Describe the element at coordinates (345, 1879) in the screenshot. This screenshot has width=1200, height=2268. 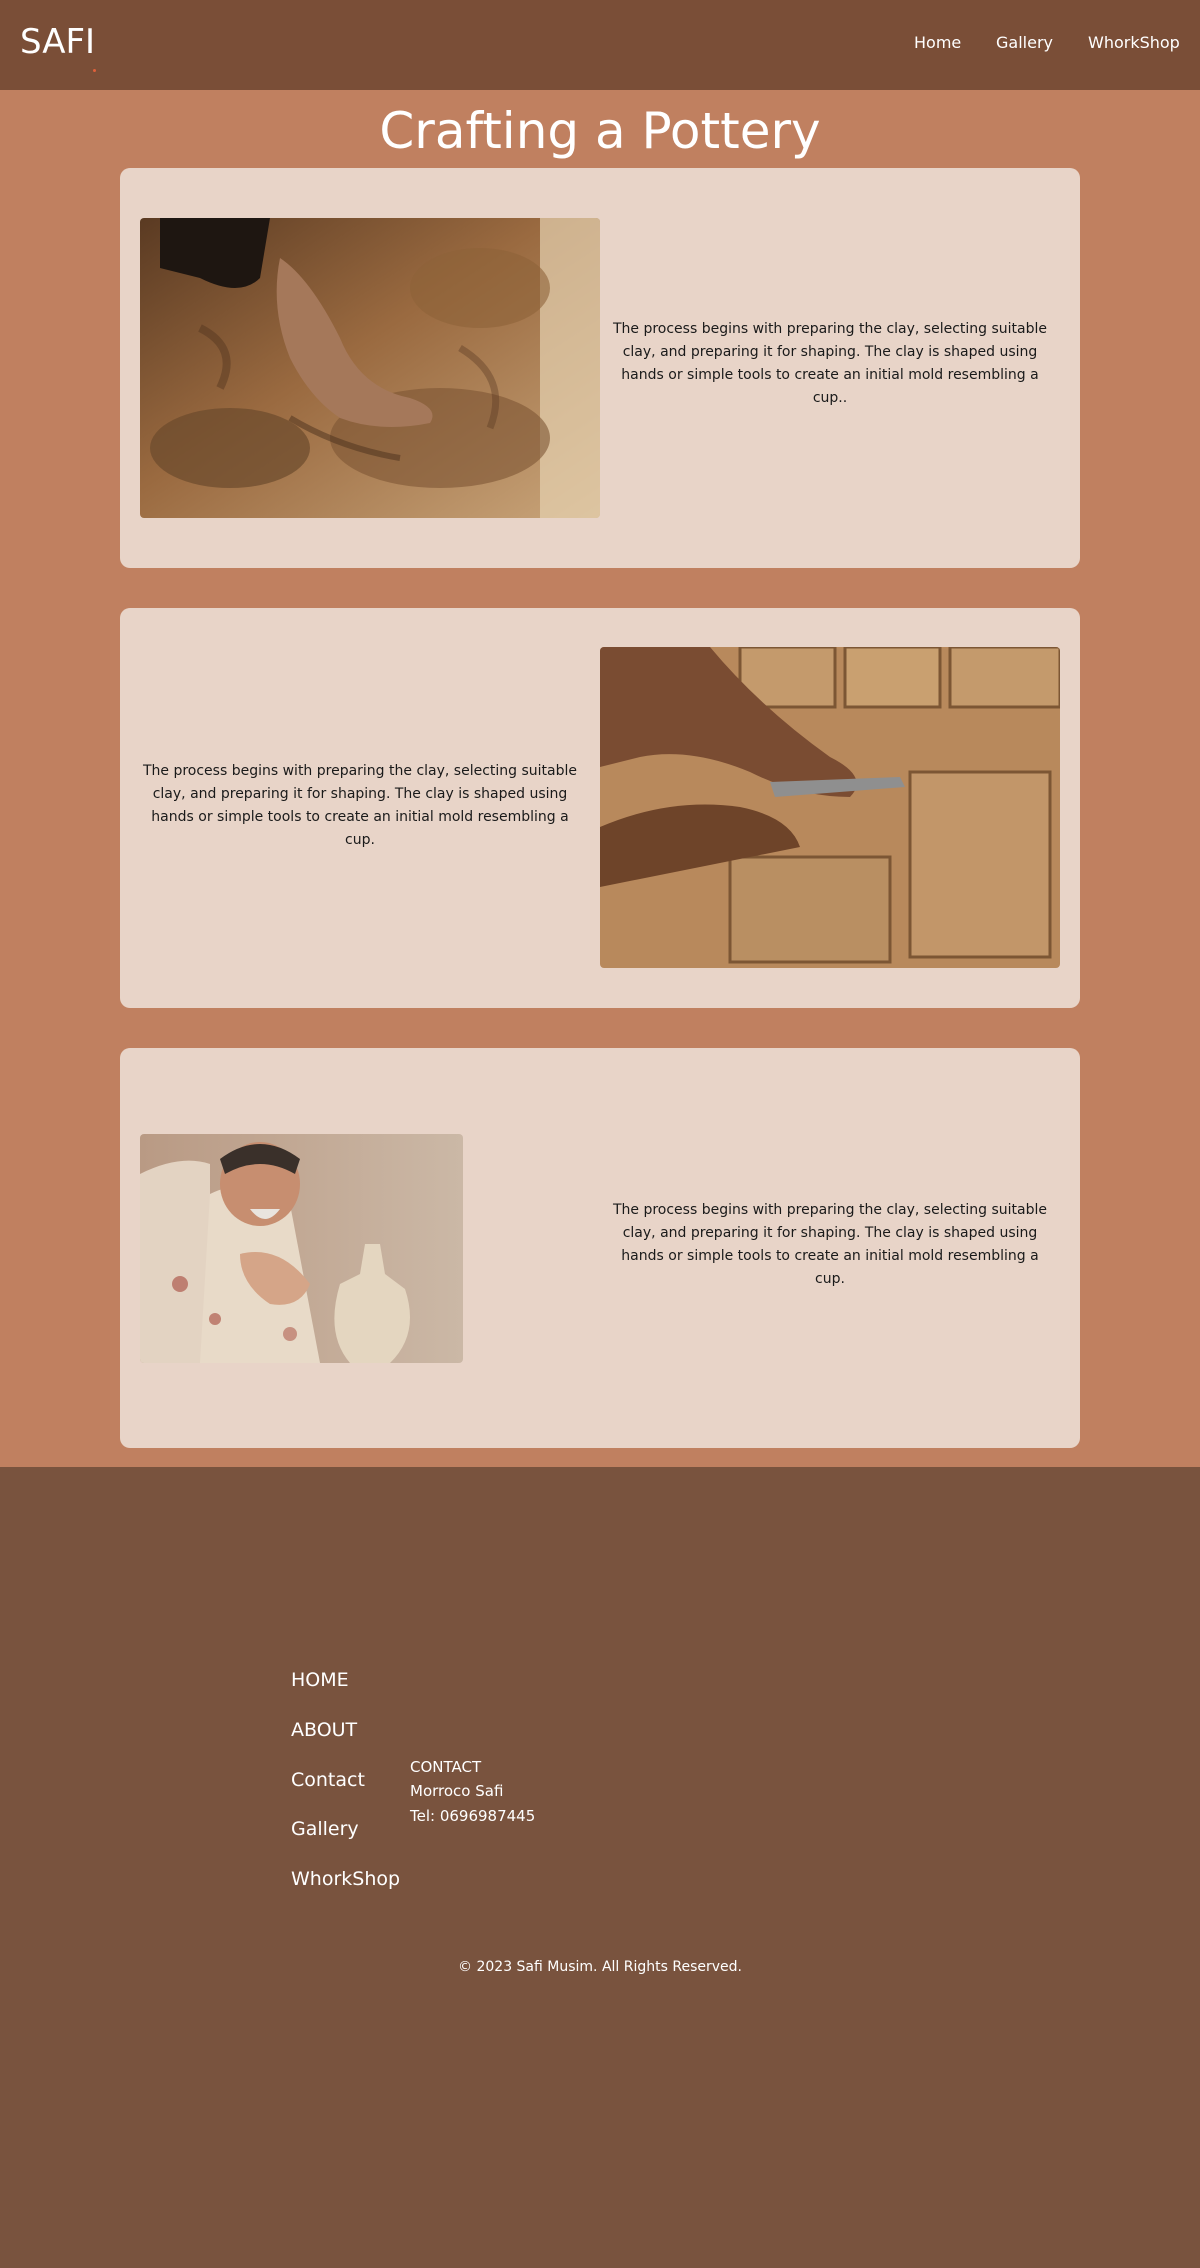
I see `footer-workshop-link: WhorkShop` at that location.